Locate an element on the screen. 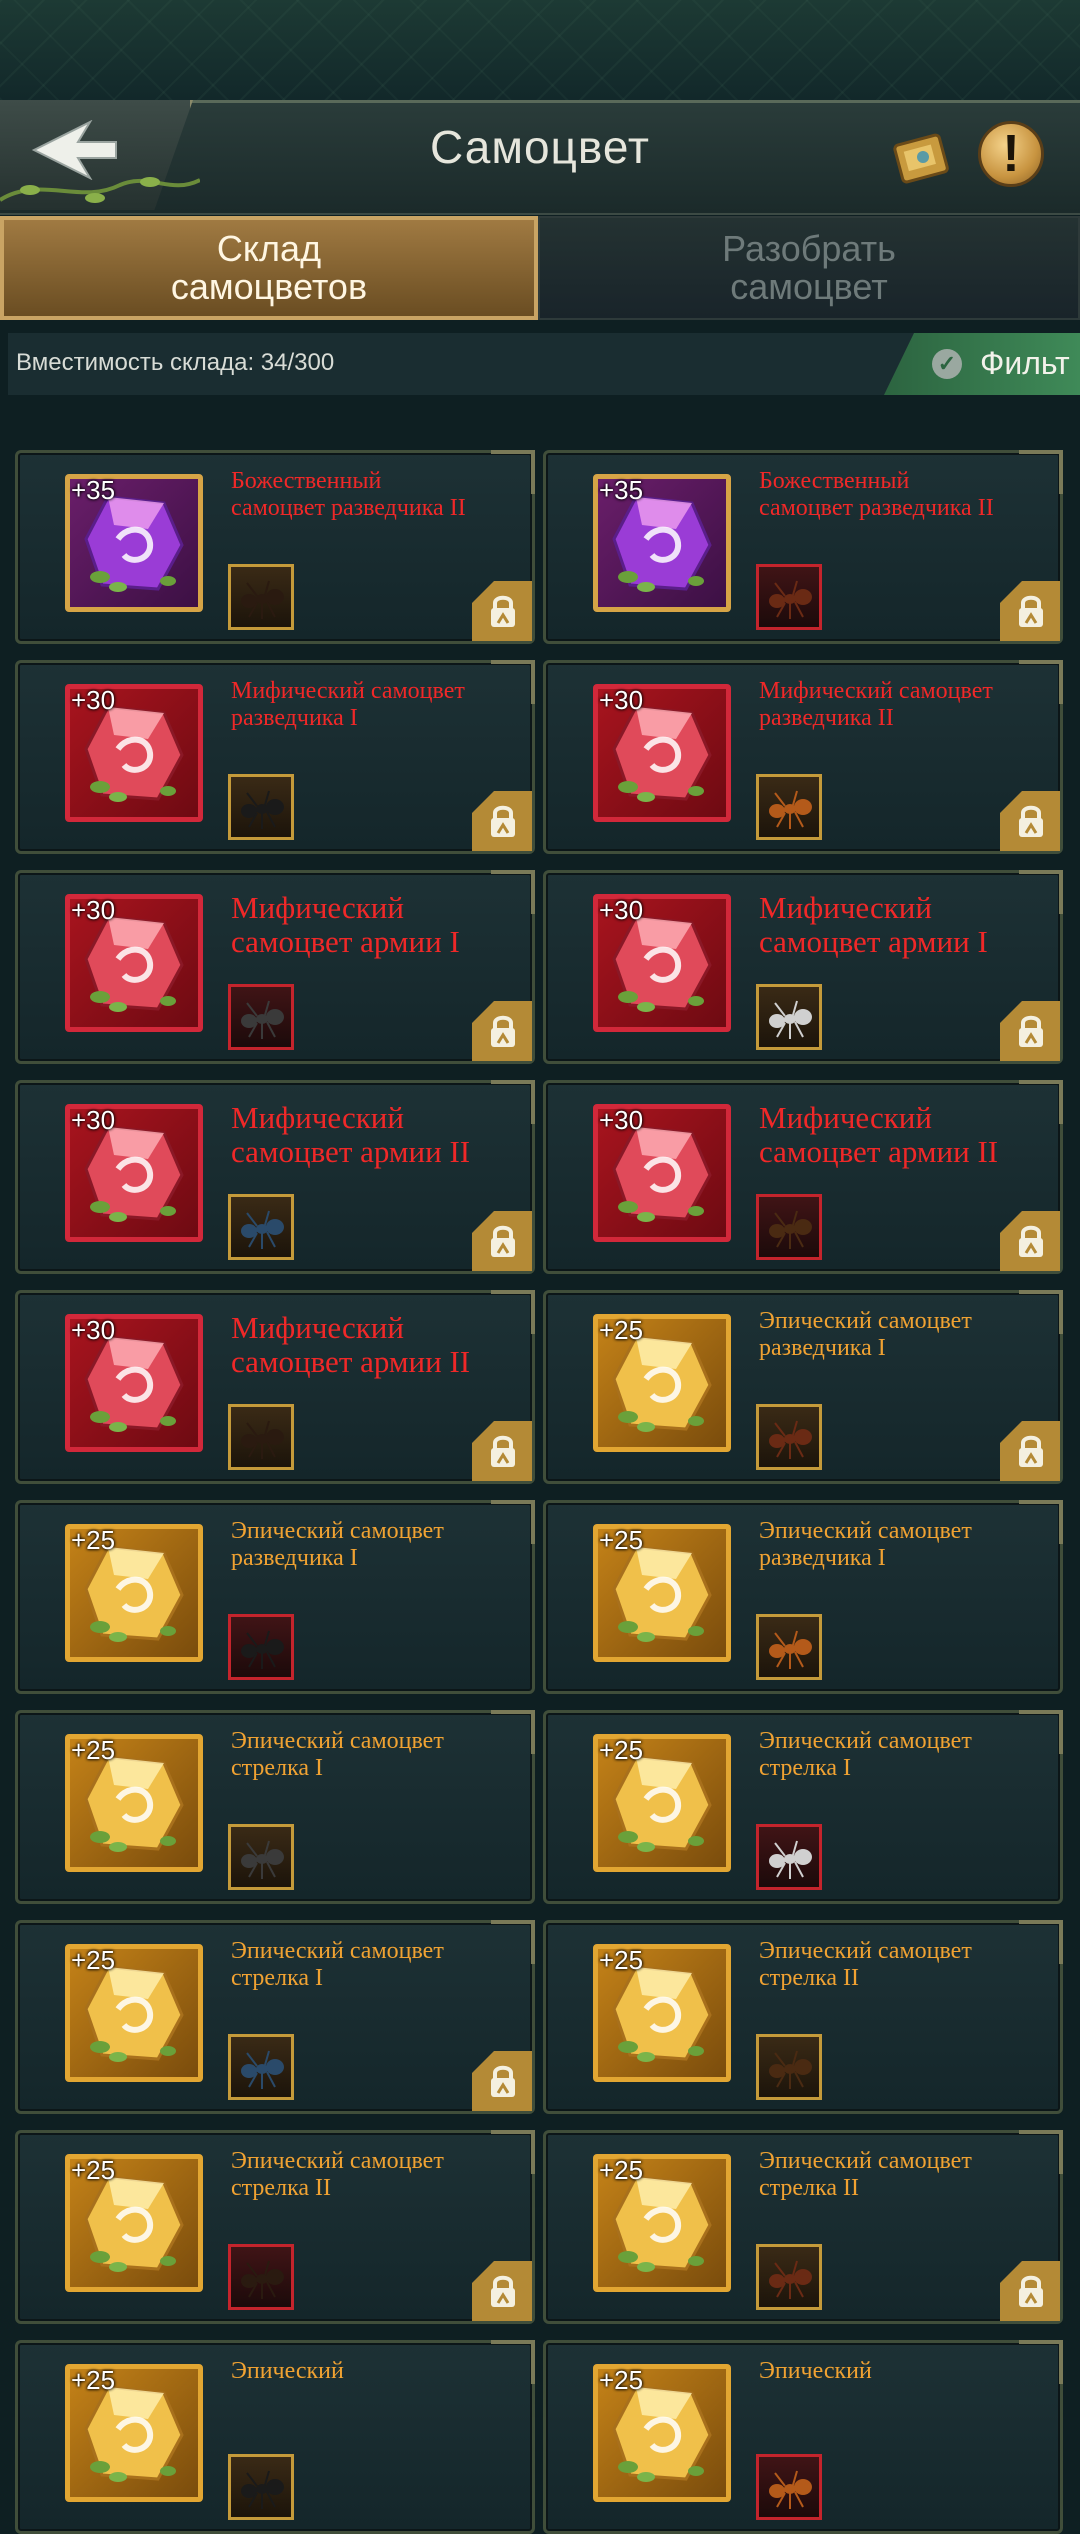  gem-name: Божественный самоцвет разведчика II is located at coordinates (348, 494).